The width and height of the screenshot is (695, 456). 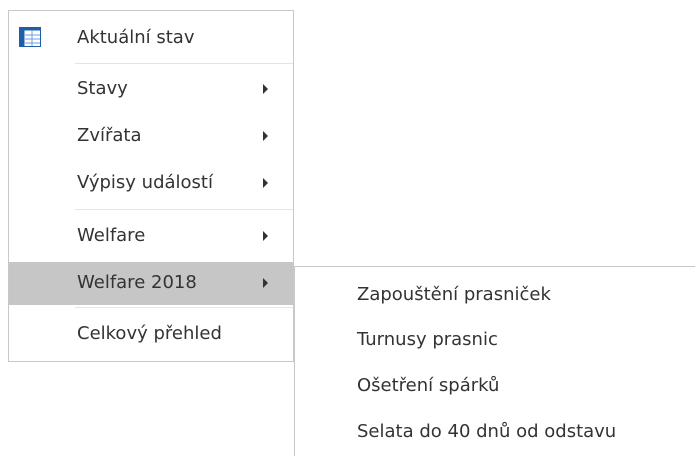 I want to click on menu-item-label: Aktuální stav, so click(x=136, y=37).